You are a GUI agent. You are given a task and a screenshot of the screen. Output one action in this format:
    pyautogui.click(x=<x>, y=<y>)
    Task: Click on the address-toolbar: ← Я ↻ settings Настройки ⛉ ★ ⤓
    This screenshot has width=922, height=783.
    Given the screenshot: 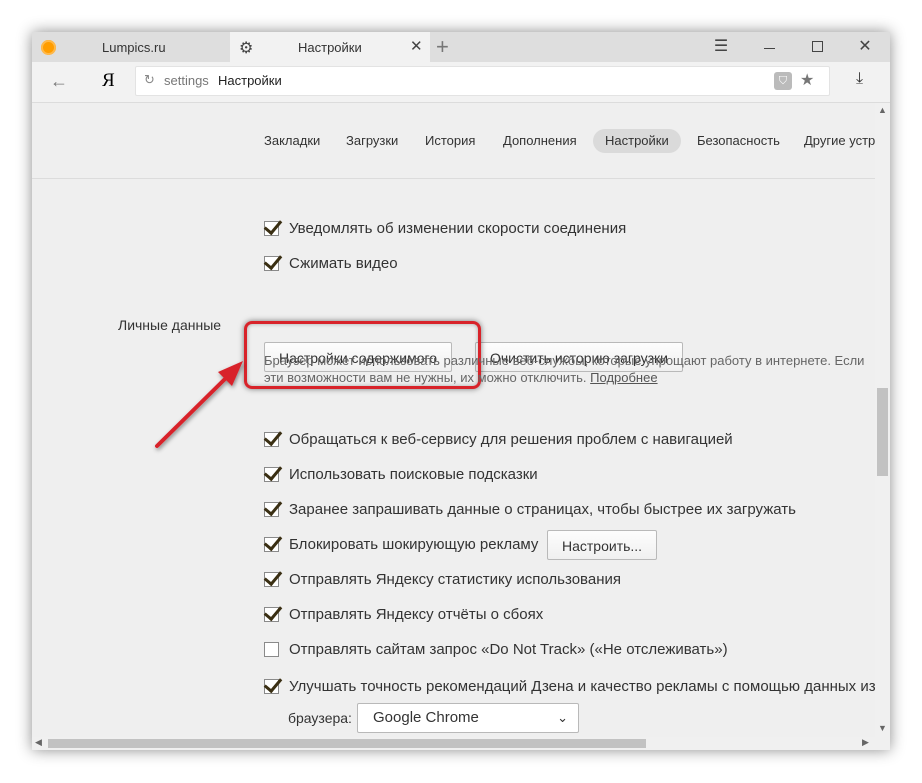 What is the action you would take?
    pyautogui.click(x=461, y=82)
    